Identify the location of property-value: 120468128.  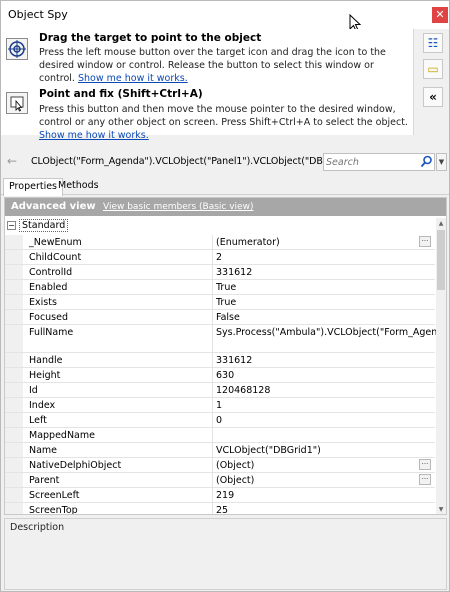
(316, 391).